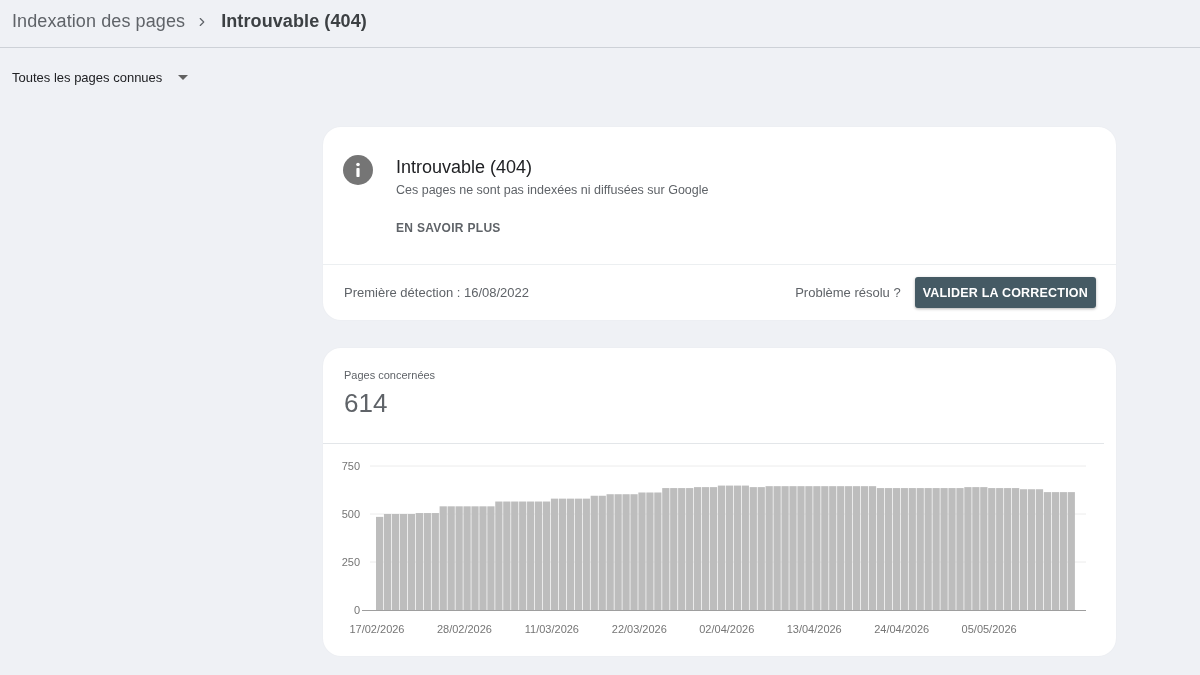  Describe the element at coordinates (377, 629) in the screenshot. I see `axis-label: 17/02/2026` at that location.